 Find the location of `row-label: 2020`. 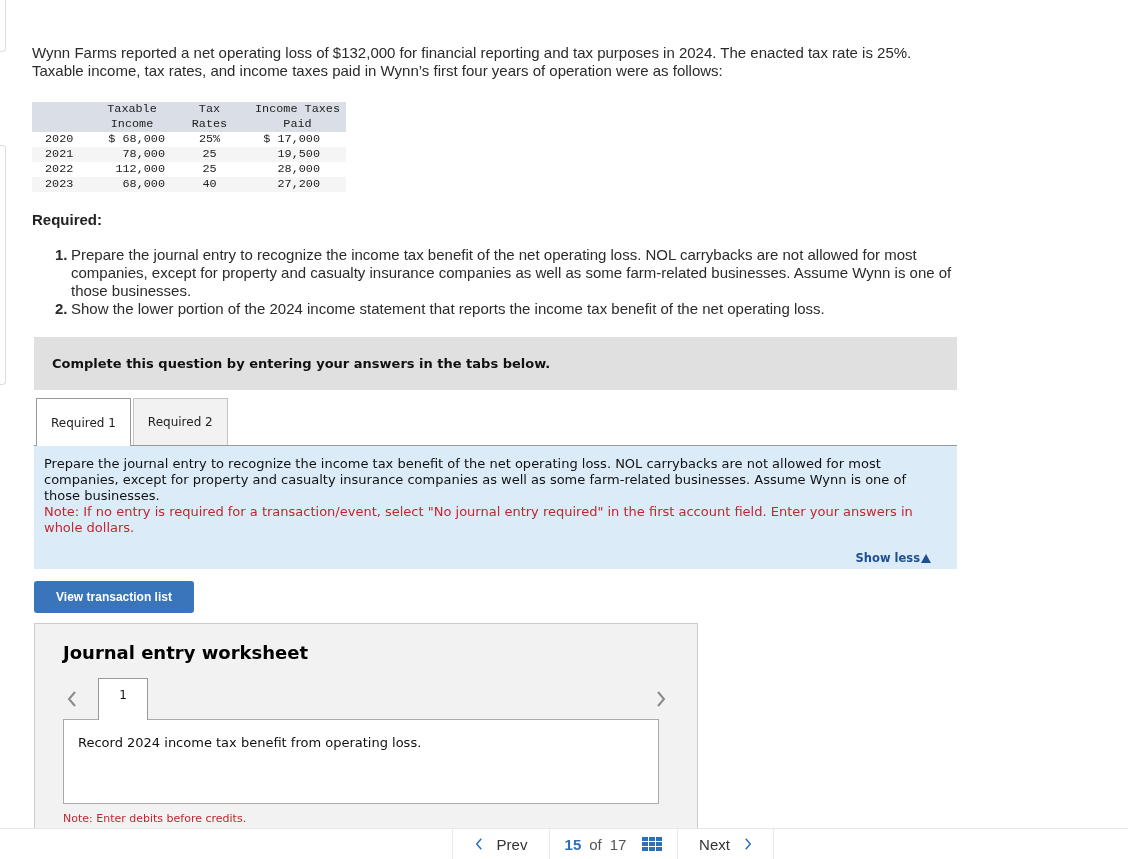

row-label: 2020 is located at coordinates (59, 139).